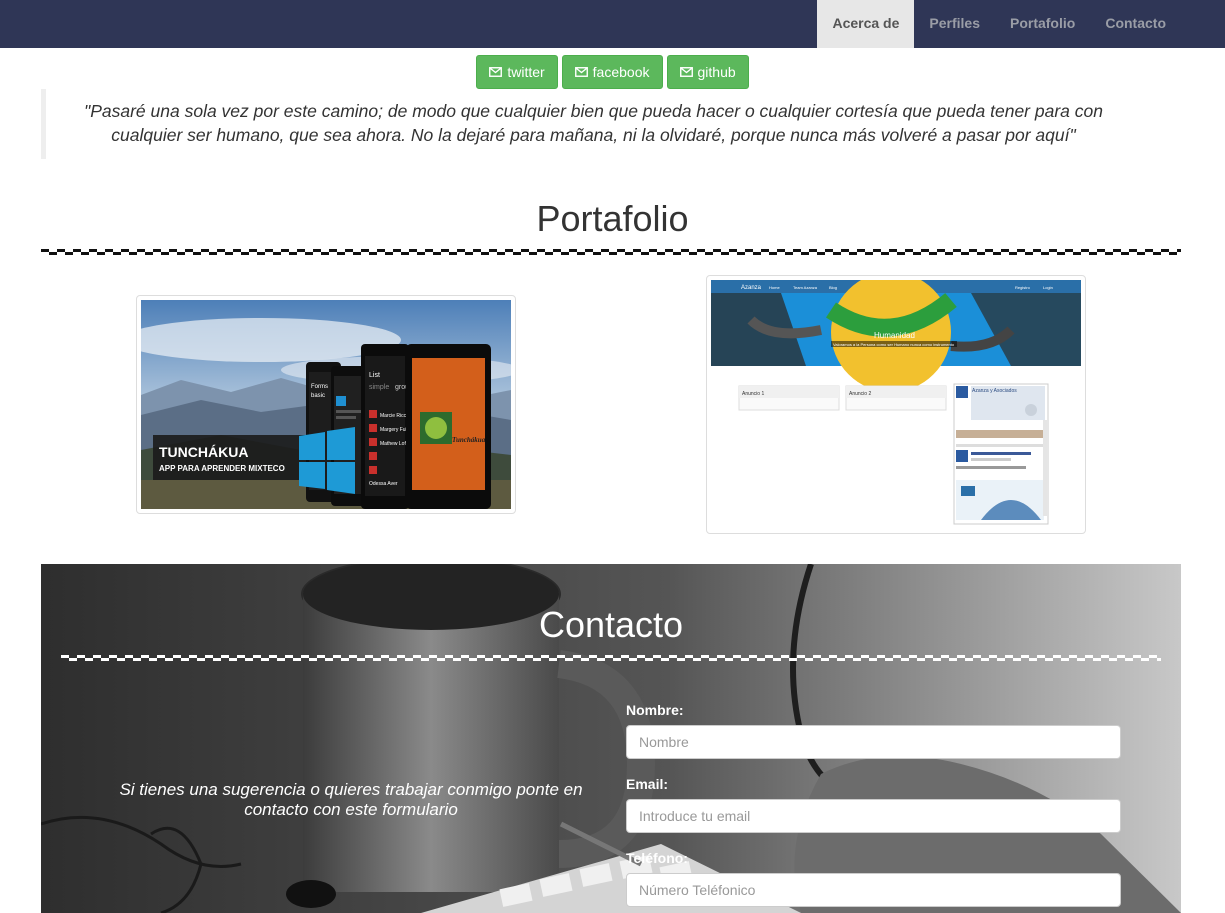  Describe the element at coordinates (394, 416) in the screenshot. I see `phone-label-marcie: Marcie Ricca` at that location.